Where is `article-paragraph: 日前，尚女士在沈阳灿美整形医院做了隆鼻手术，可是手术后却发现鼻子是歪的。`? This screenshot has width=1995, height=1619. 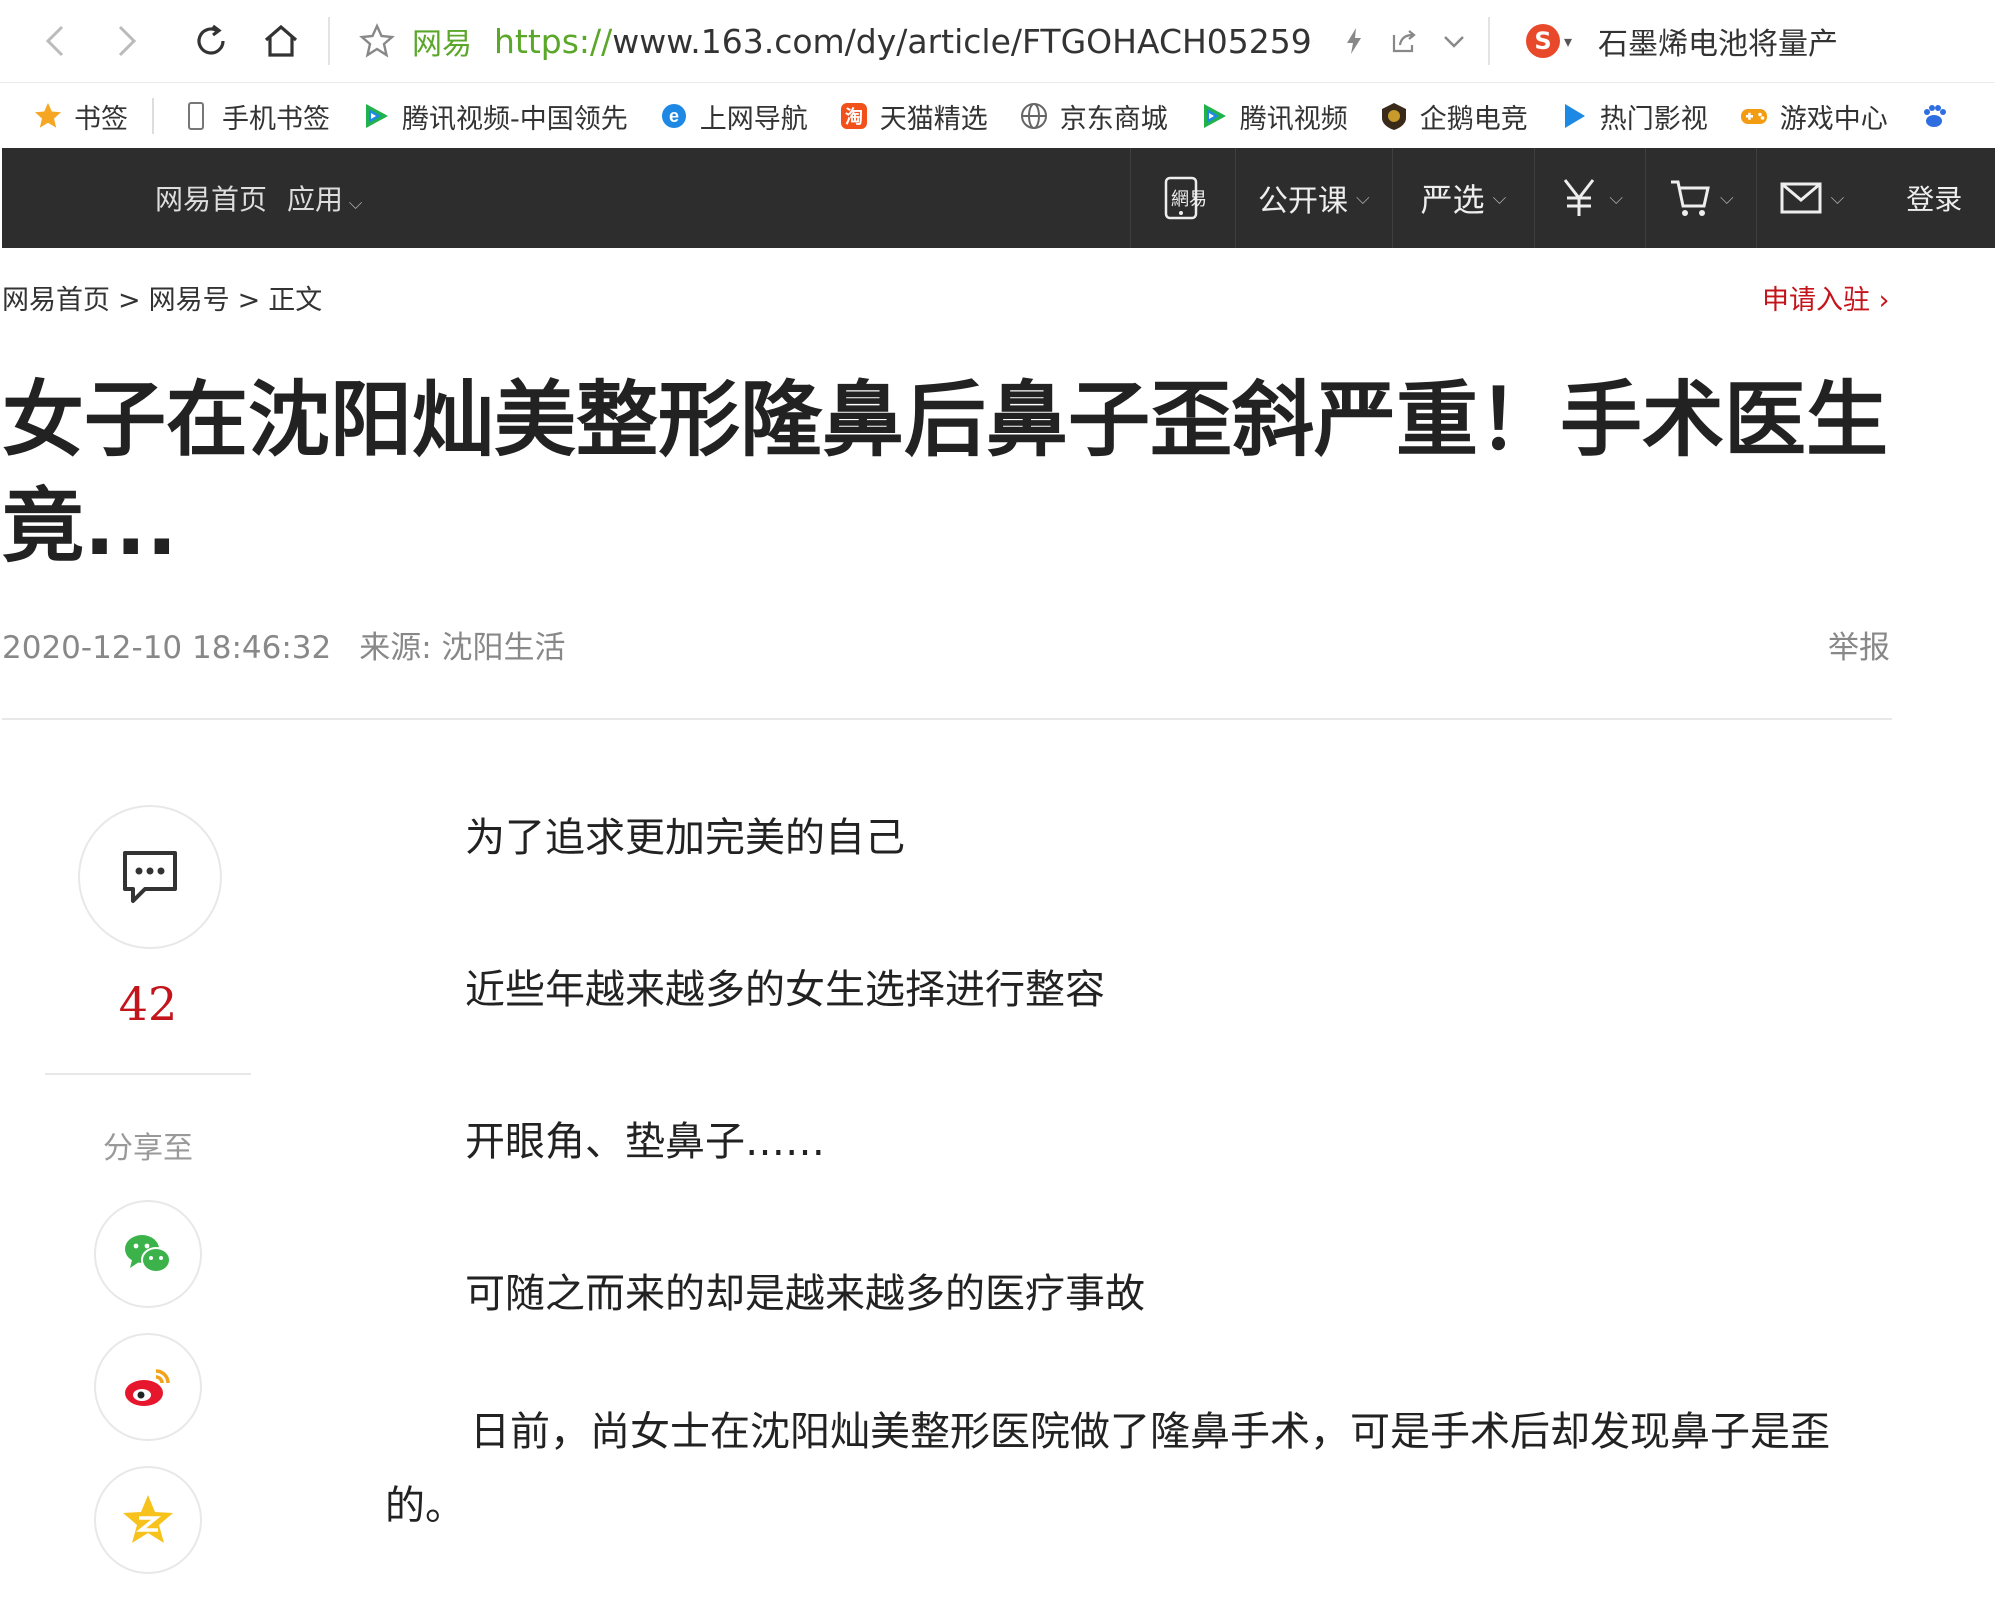 article-paragraph: 日前，尚女士在沈阳灿美整形医院做了隆鼻手术，可是手术后却发现鼻子是歪的。 is located at coordinates (1107, 1469).